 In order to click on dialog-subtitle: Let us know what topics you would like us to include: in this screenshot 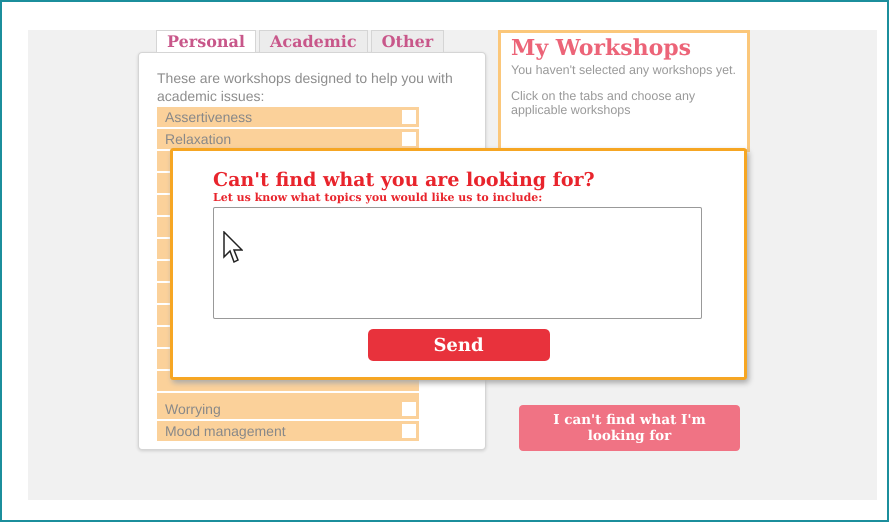, I will do `click(378, 198)`.